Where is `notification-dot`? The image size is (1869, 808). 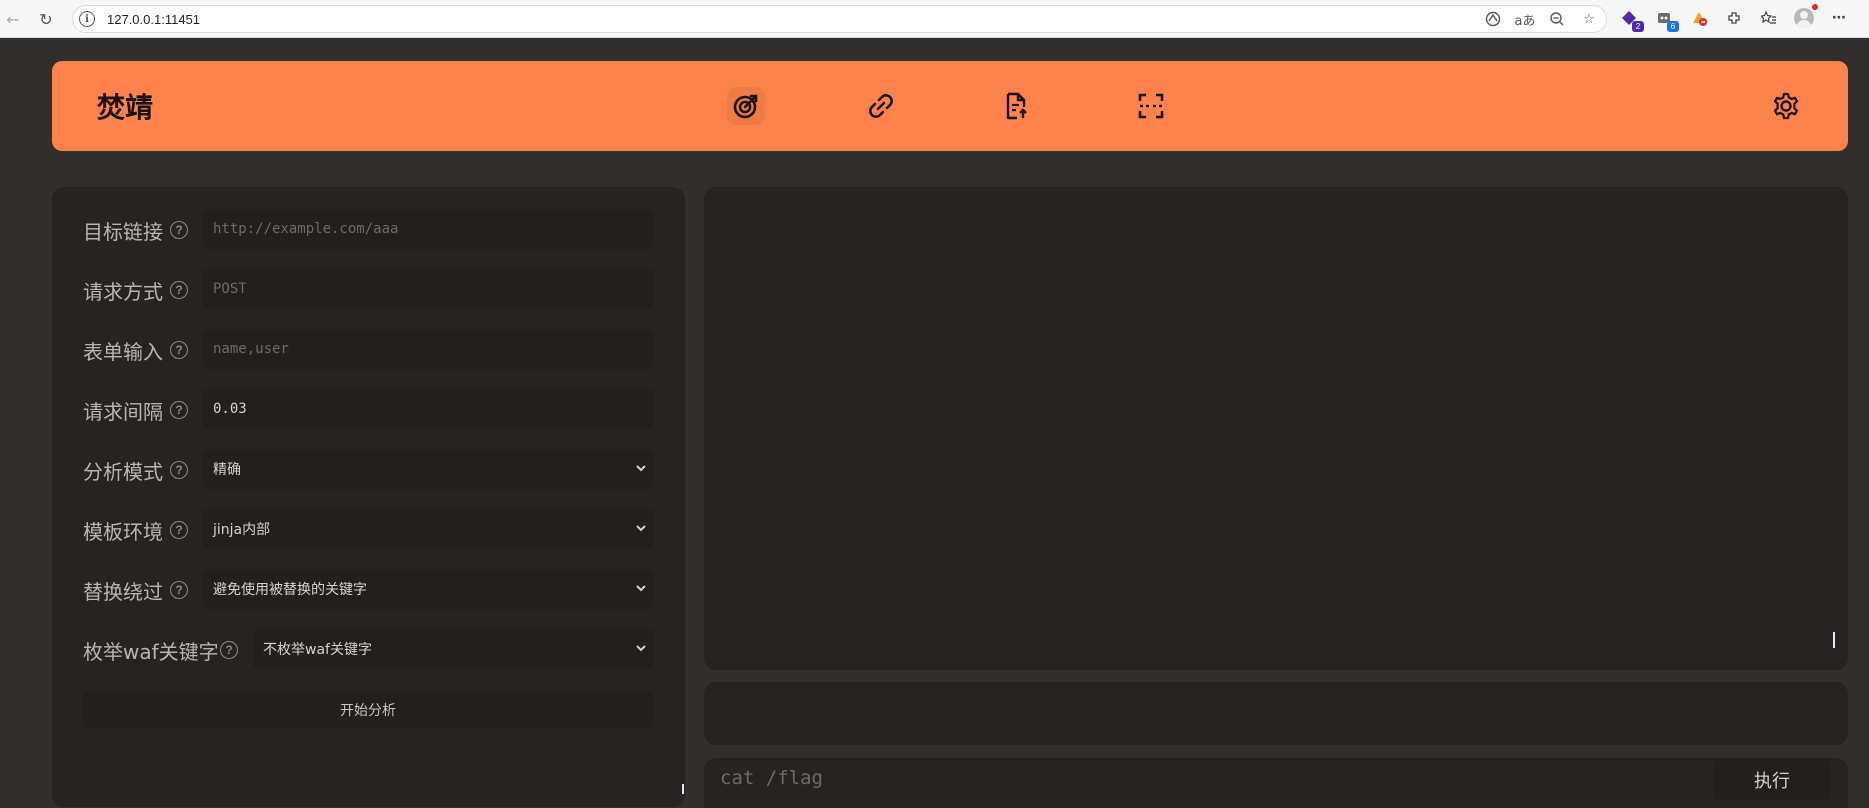
notification-dot is located at coordinates (1815, 7).